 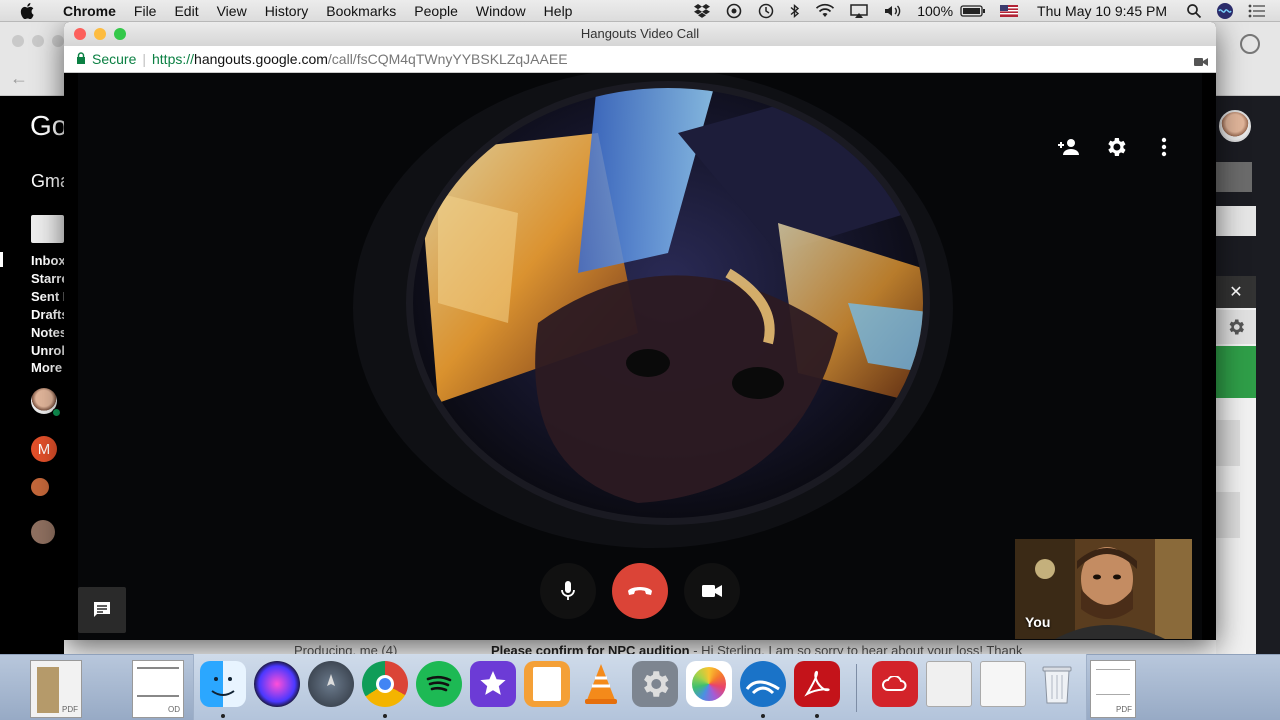 What do you see at coordinates (1201, 62) in the screenshot?
I see `camera-in-use-icon` at bounding box center [1201, 62].